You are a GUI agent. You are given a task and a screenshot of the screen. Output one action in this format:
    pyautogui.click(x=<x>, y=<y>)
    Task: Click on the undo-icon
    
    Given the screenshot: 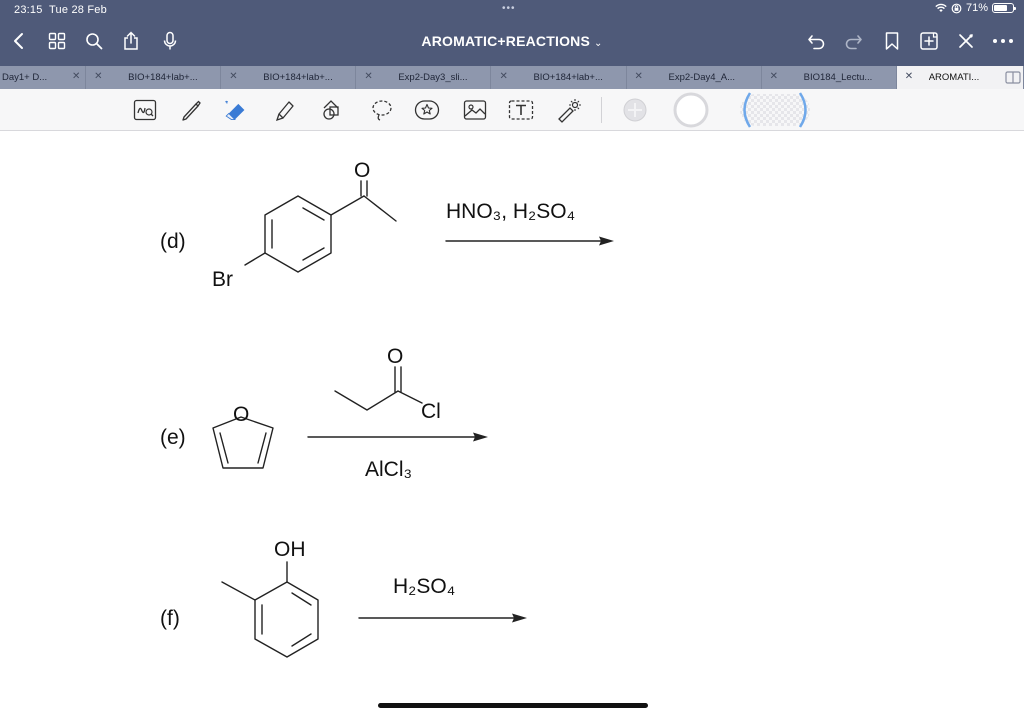 What is the action you would take?
    pyautogui.click(x=817, y=41)
    